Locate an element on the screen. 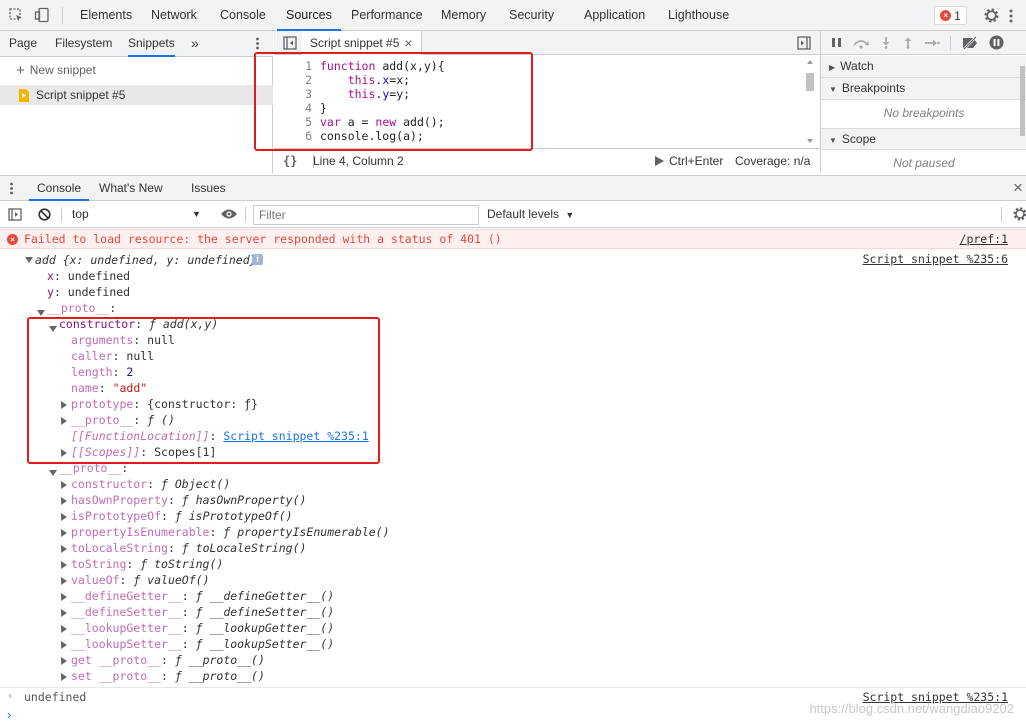  property-x: x: undefined is located at coordinates (88, 276).